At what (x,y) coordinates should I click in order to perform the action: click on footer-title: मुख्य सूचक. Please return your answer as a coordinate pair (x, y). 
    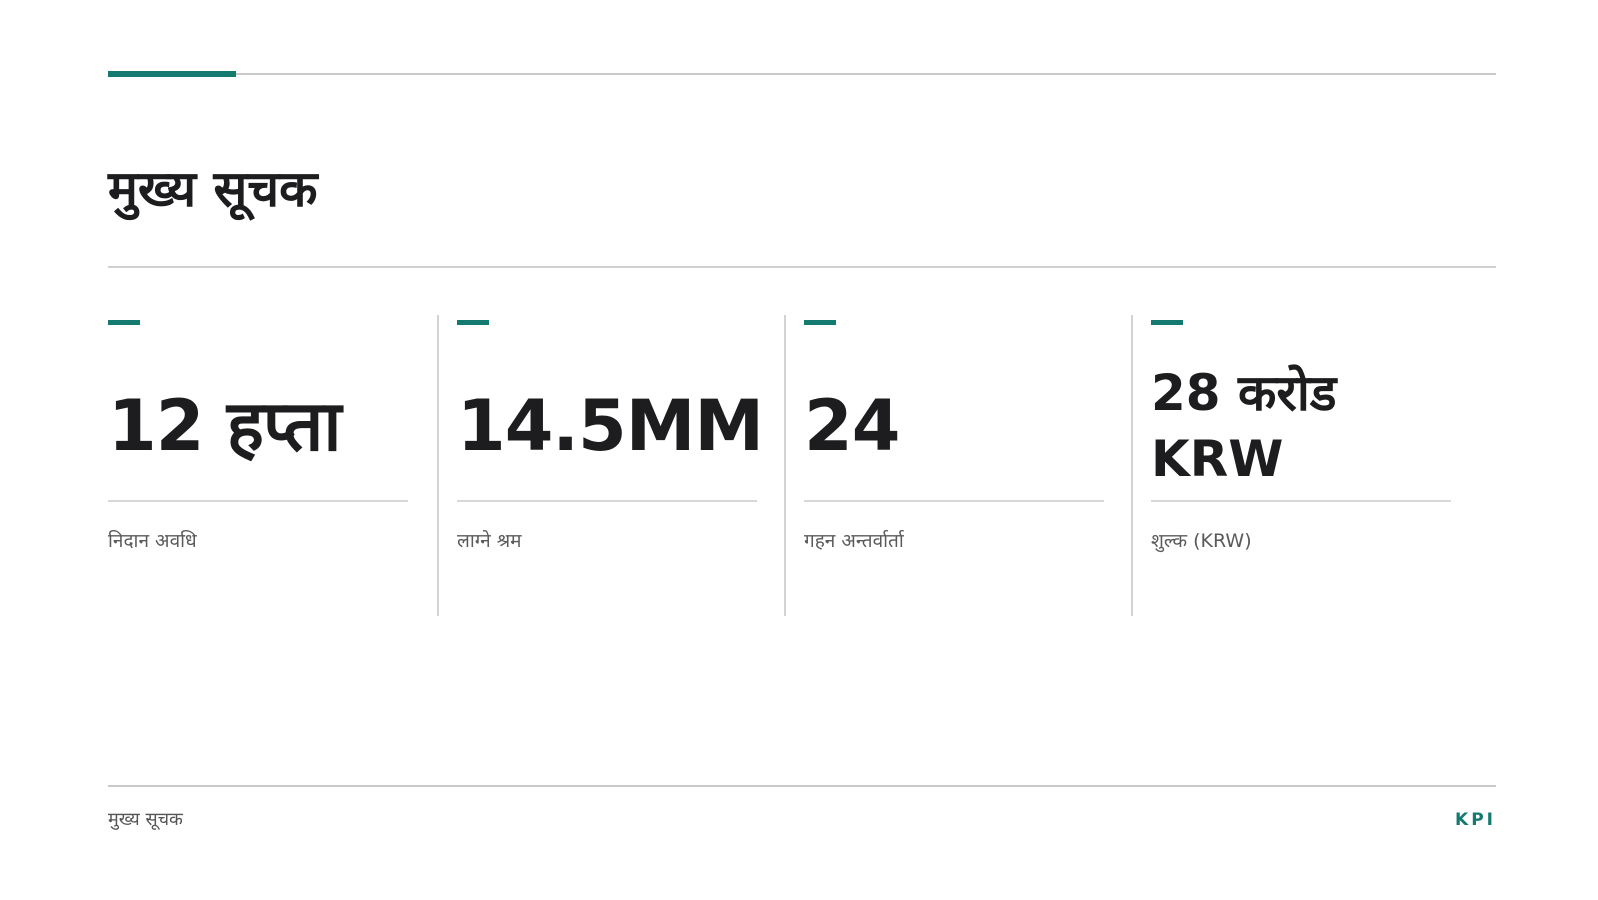
    Looking at the image, I should click on (145, 819).